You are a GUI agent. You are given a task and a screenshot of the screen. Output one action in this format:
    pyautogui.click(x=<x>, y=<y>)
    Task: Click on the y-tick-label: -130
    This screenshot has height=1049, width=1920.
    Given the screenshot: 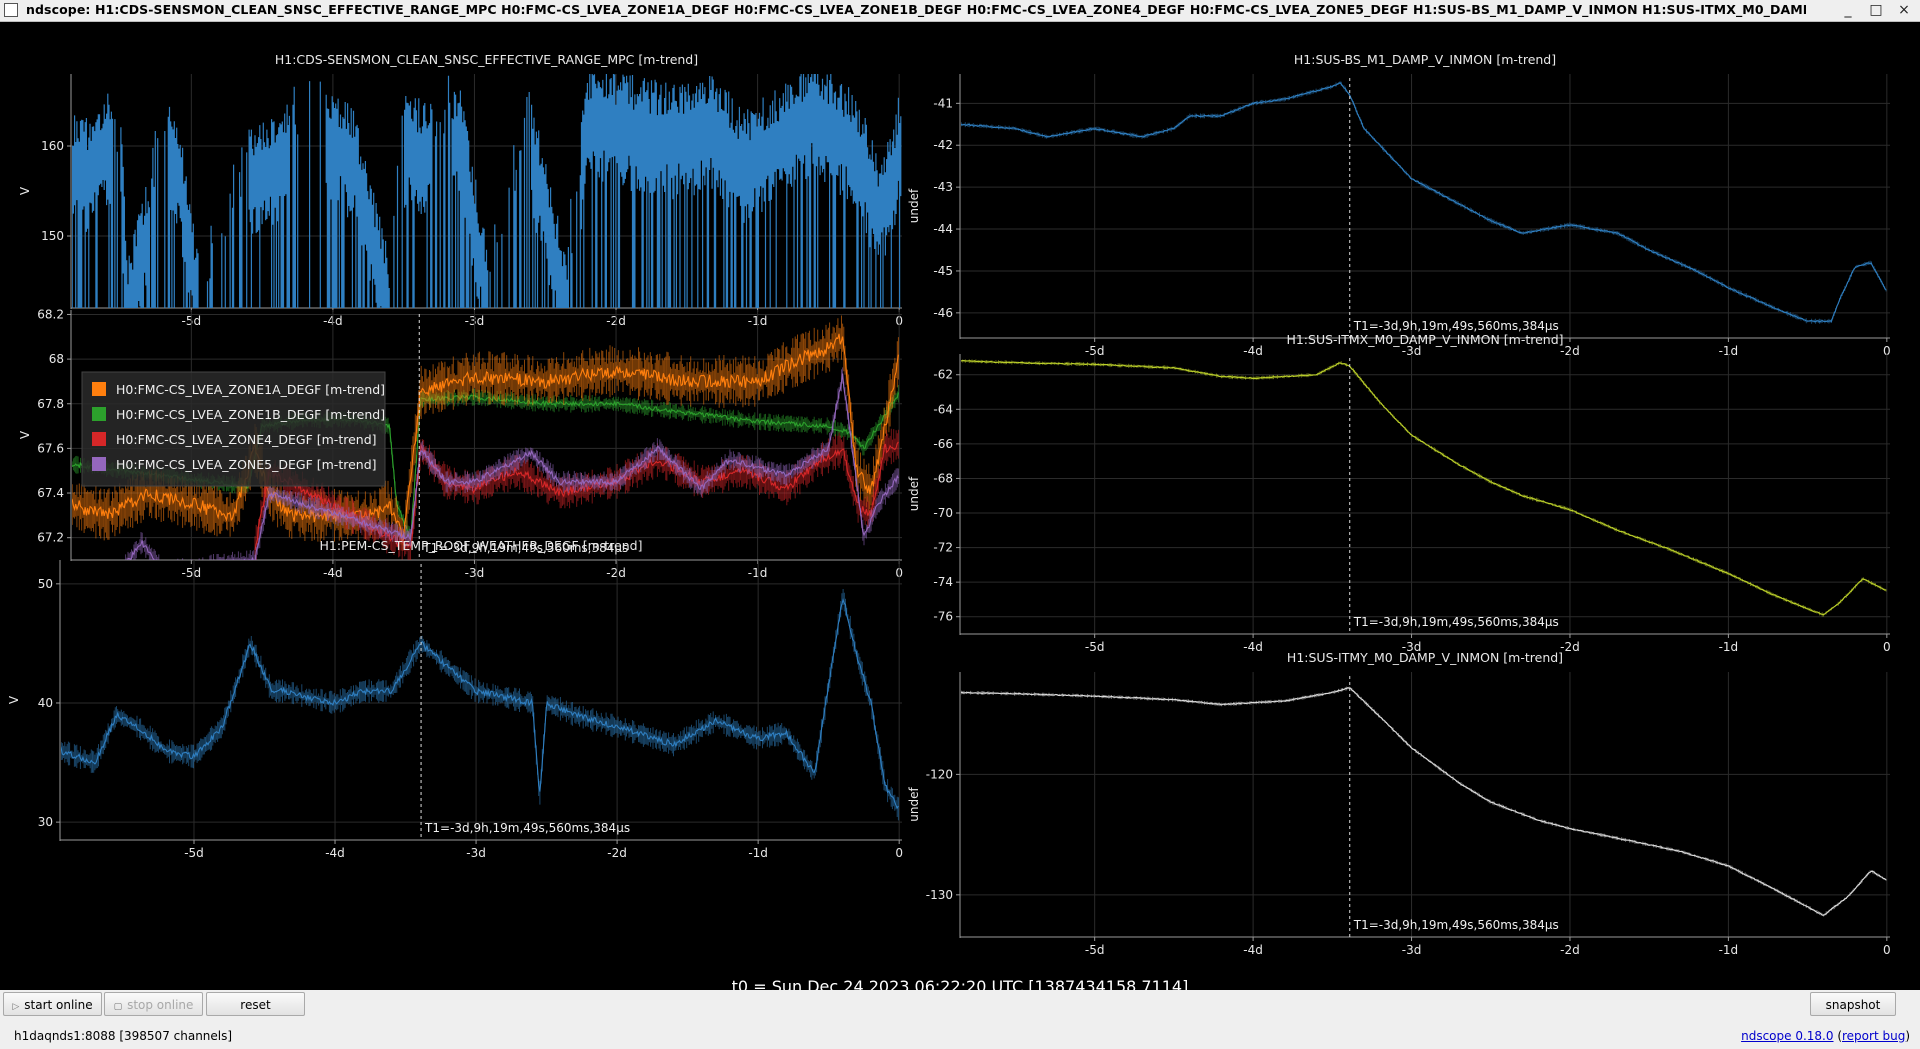 What is the action you would take?
    pyautogui.click(x=939, y=895)
    